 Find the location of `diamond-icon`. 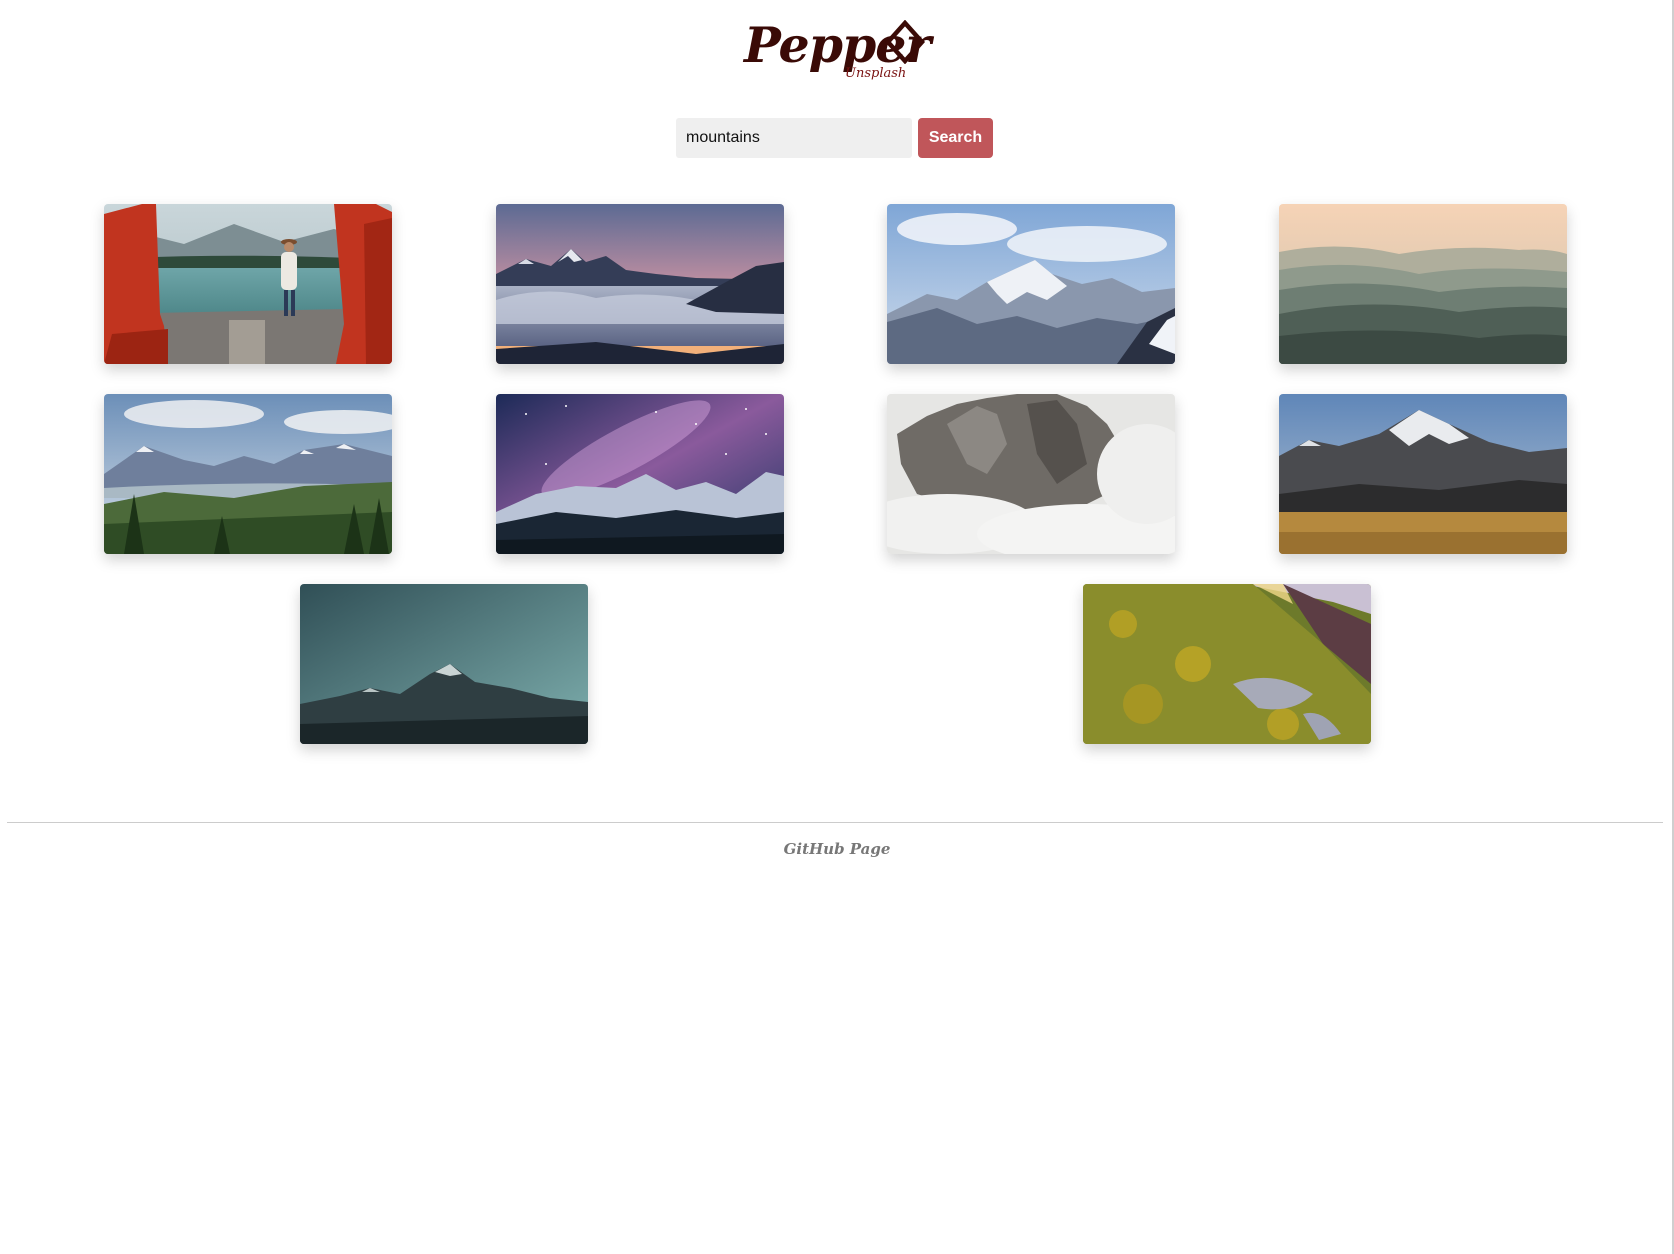

diamond-icon is located at coordinates (905, 42).